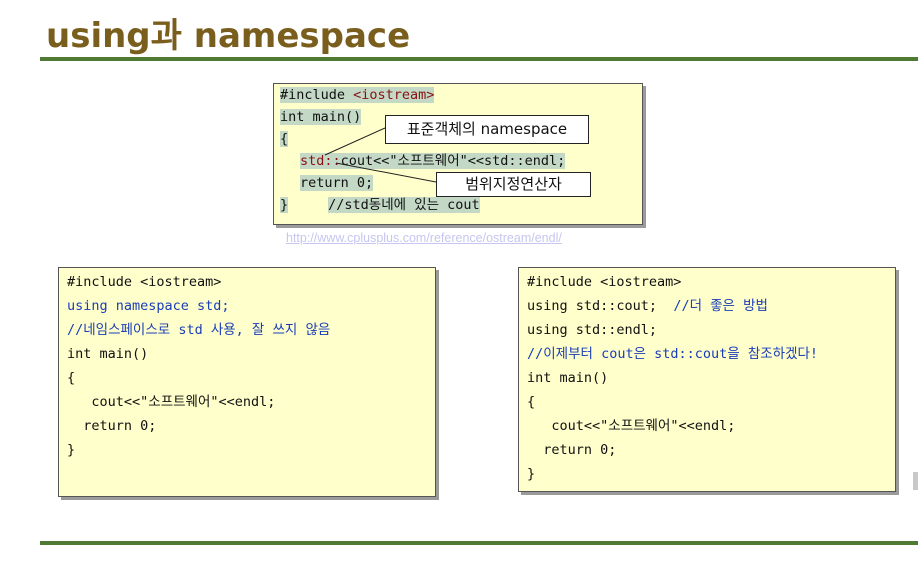  I want to click on scrollbar-fragment, so click(915, 481).